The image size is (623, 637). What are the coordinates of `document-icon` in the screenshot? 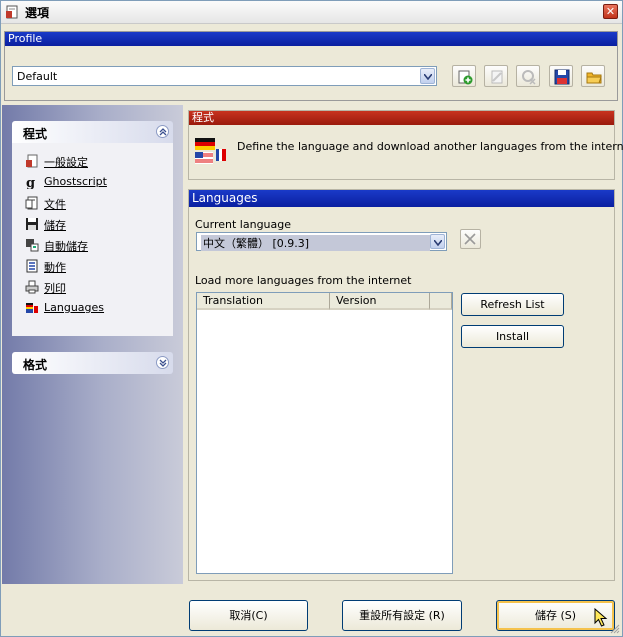 It's located at (31, 203).